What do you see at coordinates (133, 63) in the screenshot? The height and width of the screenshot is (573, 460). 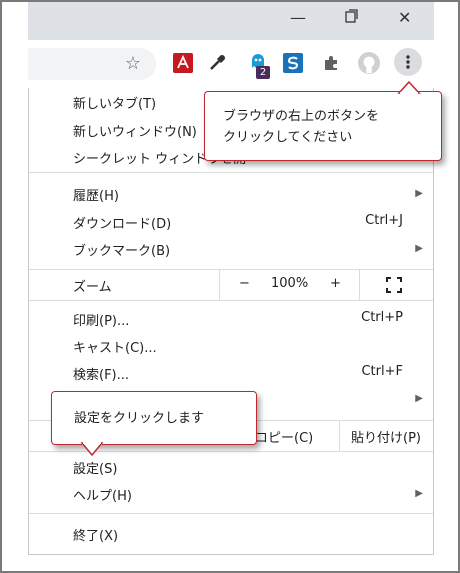 I see `star-icon: ☆` at bounding box center [133, 63].